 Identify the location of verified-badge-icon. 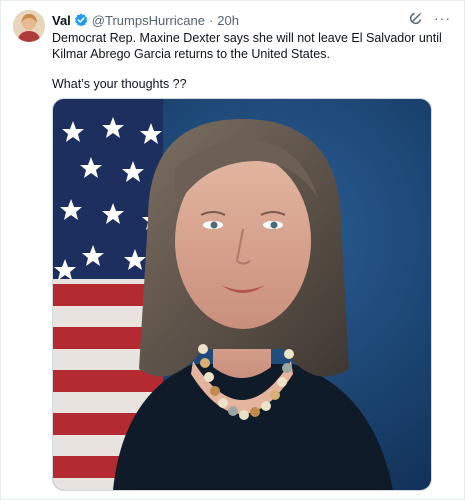
(81, 20).